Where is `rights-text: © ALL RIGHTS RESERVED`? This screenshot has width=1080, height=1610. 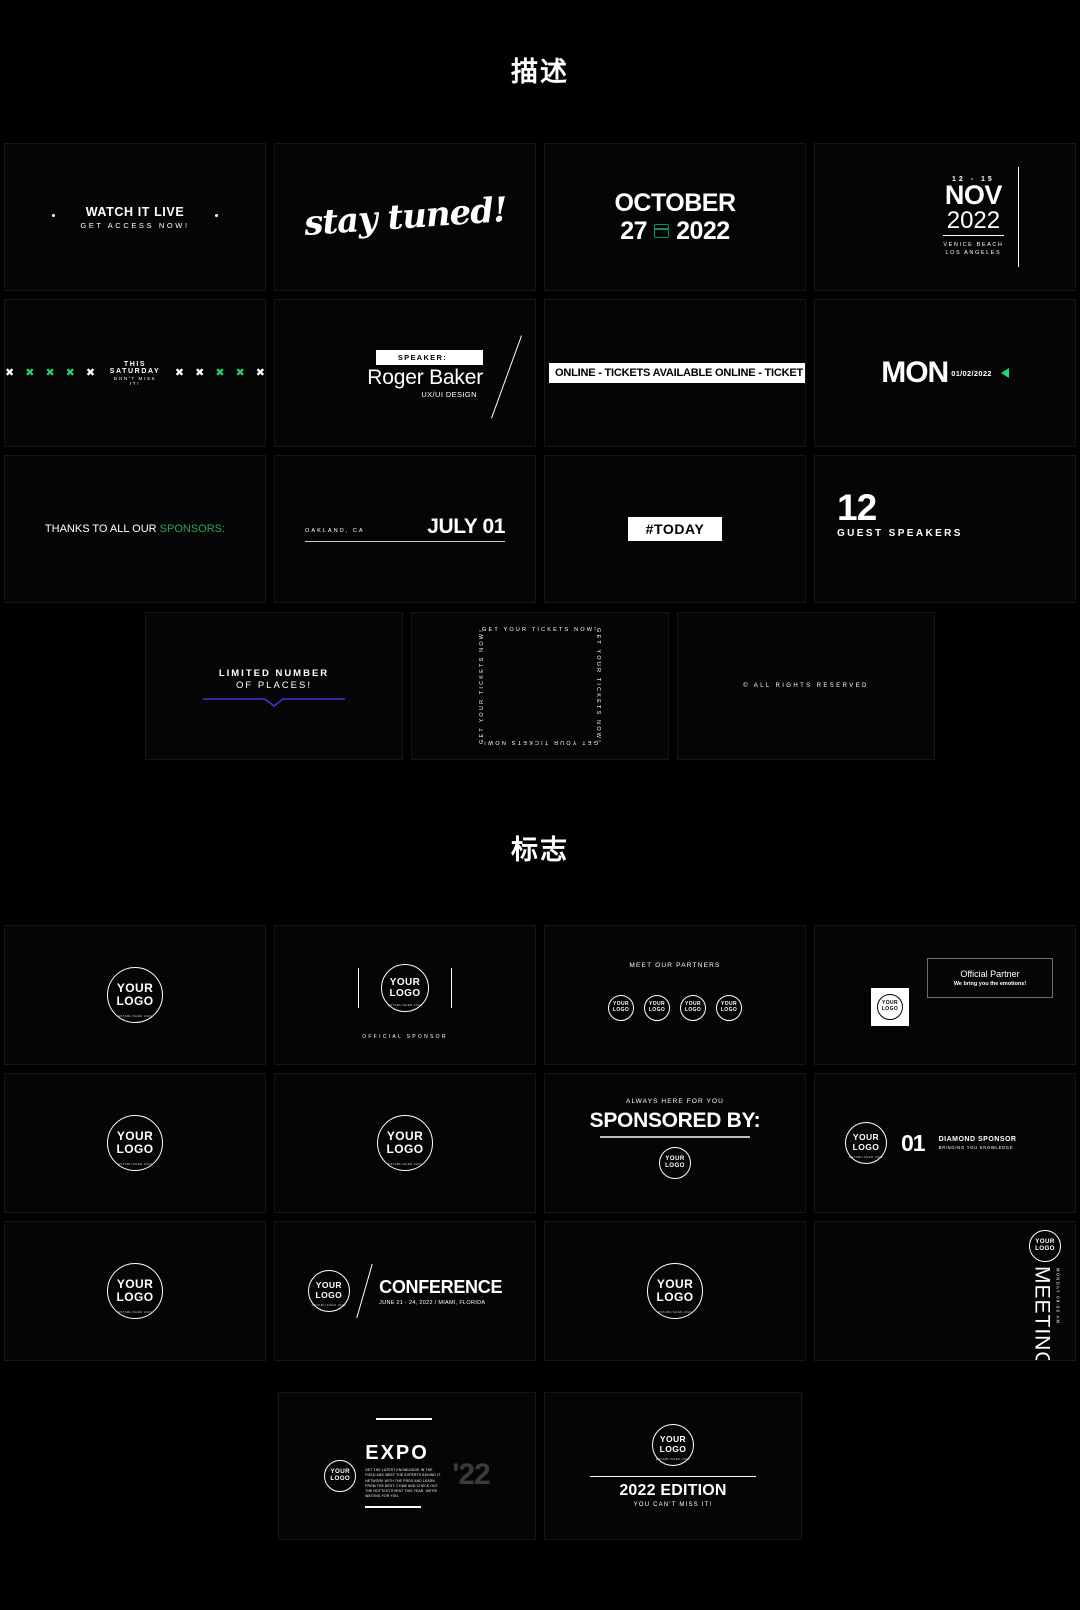
rights-text: © ALL RIGHTS RESERVED is located at coordinates (806, 686).